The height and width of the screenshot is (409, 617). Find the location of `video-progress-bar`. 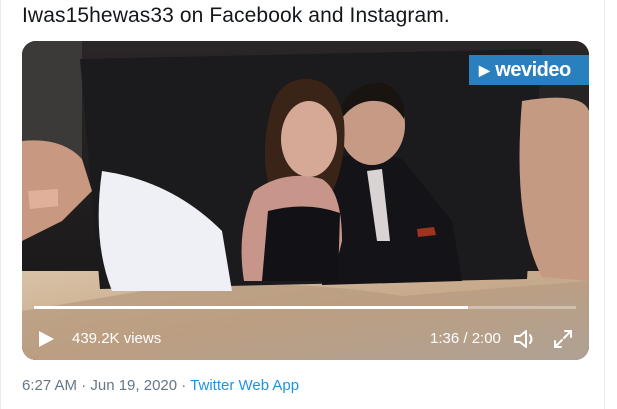

video-progress-bar is located at coordinates (305, 307).